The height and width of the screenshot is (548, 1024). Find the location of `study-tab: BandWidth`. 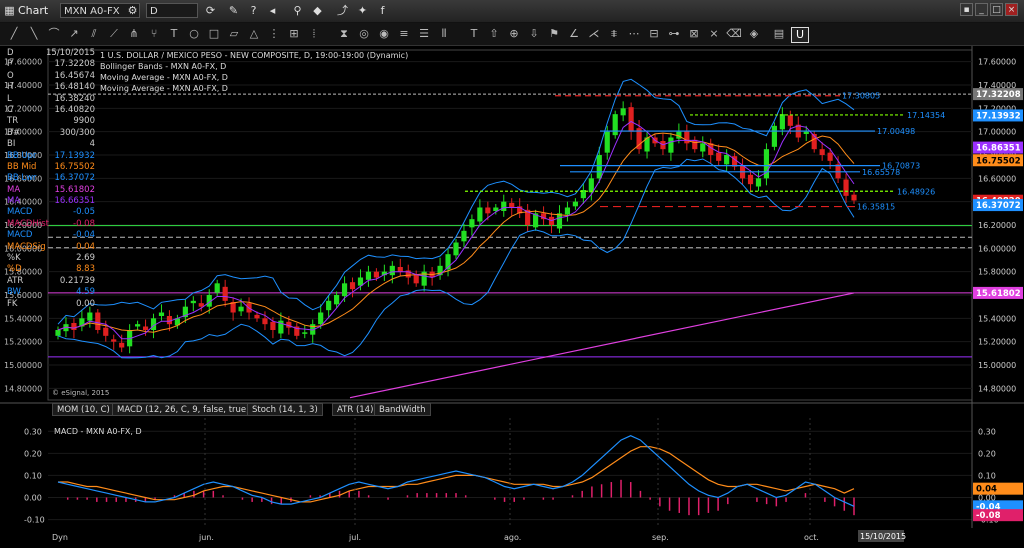

study-tab: BandWidth is located at coordinates (402, 409).